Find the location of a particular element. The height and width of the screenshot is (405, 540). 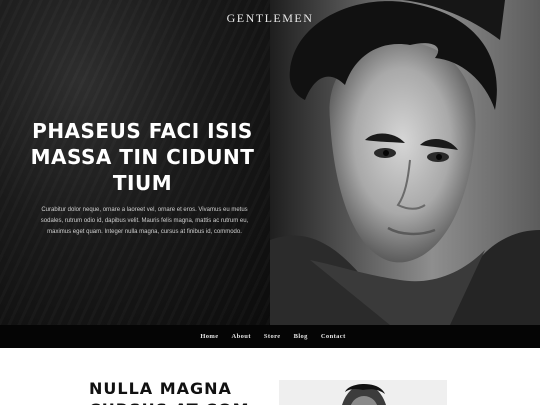

nav-item-blog: Blog is located at coordinates (301, 336).